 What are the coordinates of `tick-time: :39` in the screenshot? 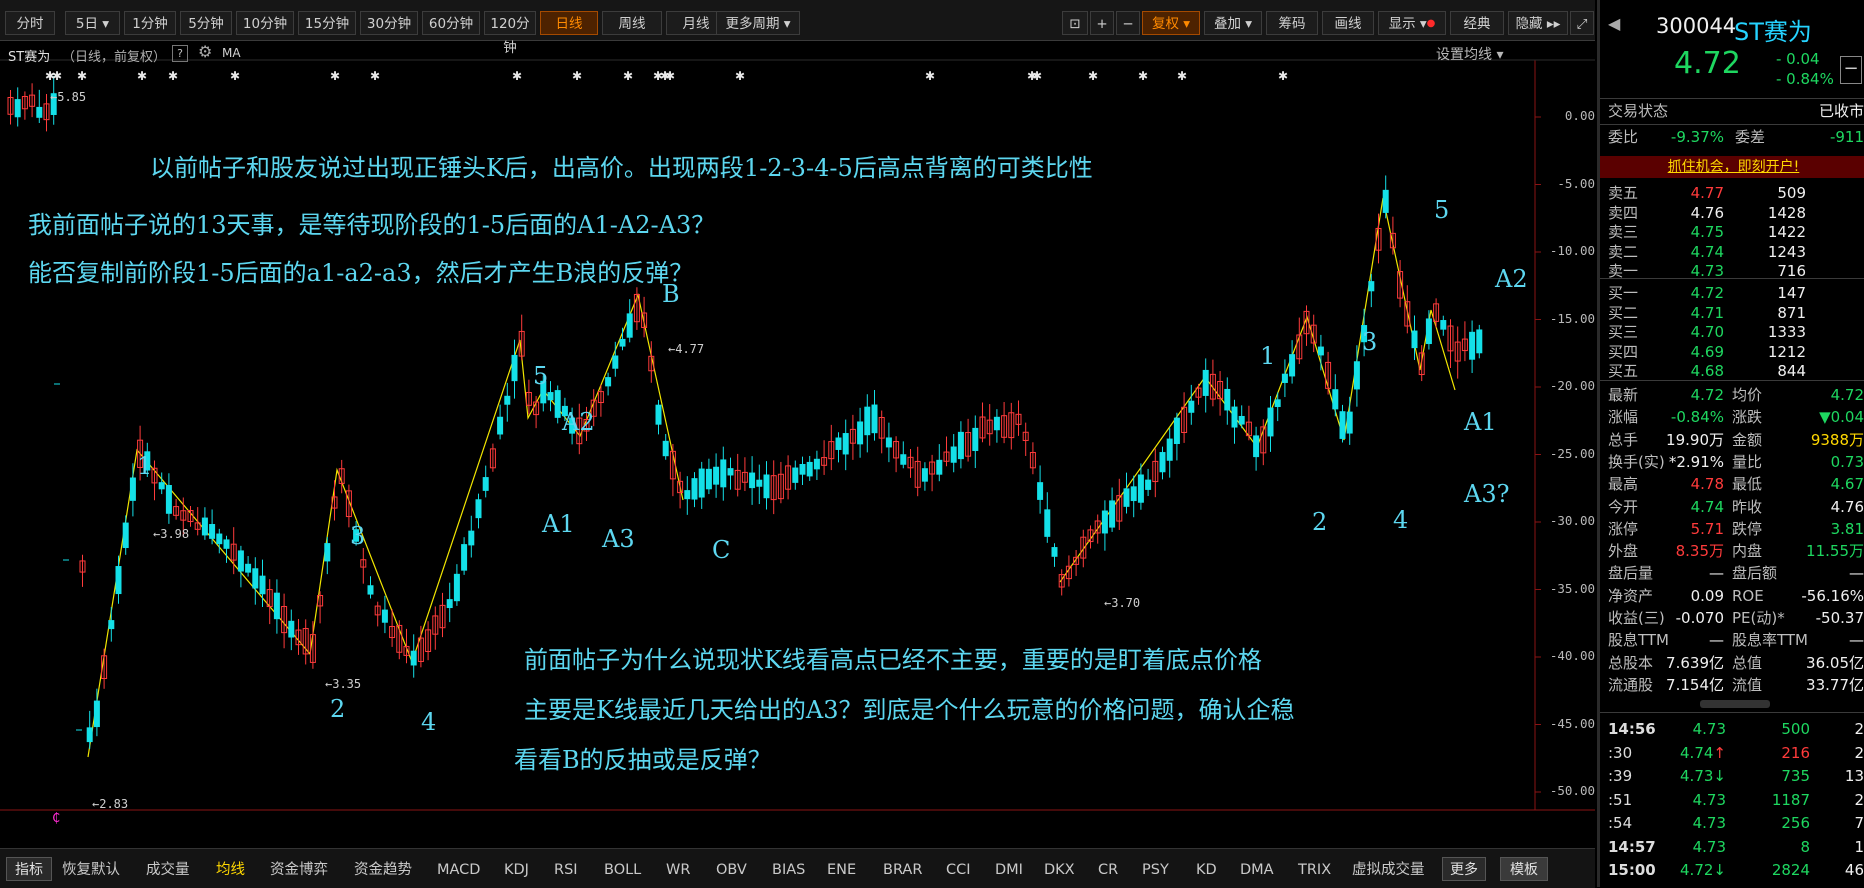 It's located at (1620, 776).